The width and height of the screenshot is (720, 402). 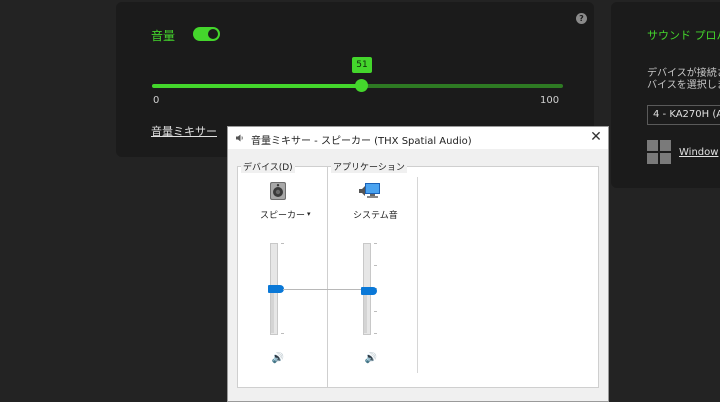 I want to click on volume-min-label: 0, so click(x=156, y=100).